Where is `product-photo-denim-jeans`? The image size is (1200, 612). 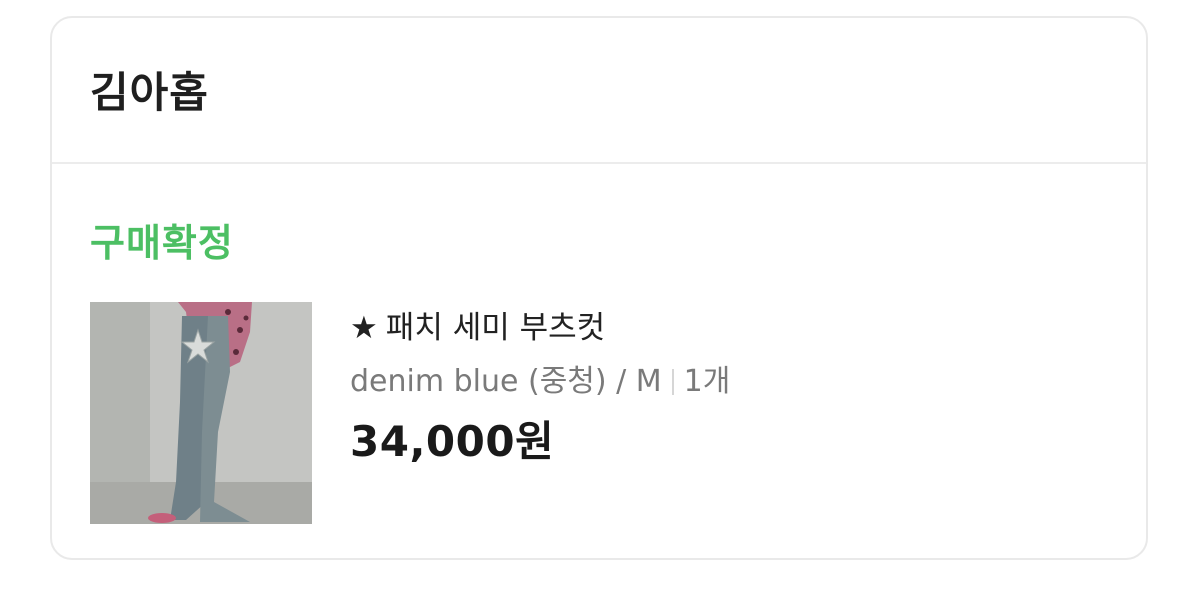
product-photo-denim-jeans is located at coordinates (201, 413).